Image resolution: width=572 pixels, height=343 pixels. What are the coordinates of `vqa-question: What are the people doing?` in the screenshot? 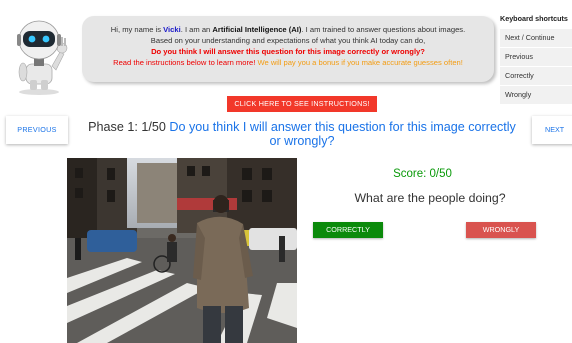 It's located at (430, 198).